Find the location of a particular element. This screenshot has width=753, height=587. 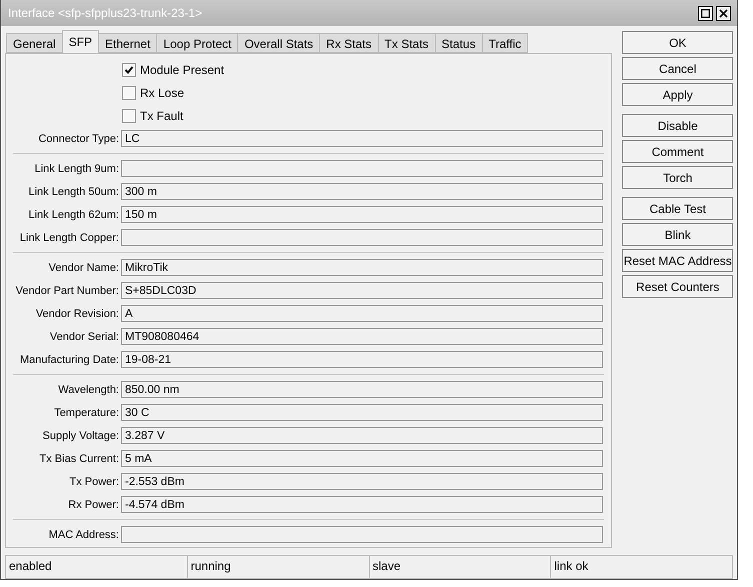

checkbox-label: Rx Lose is located at coordinates (162, 93).